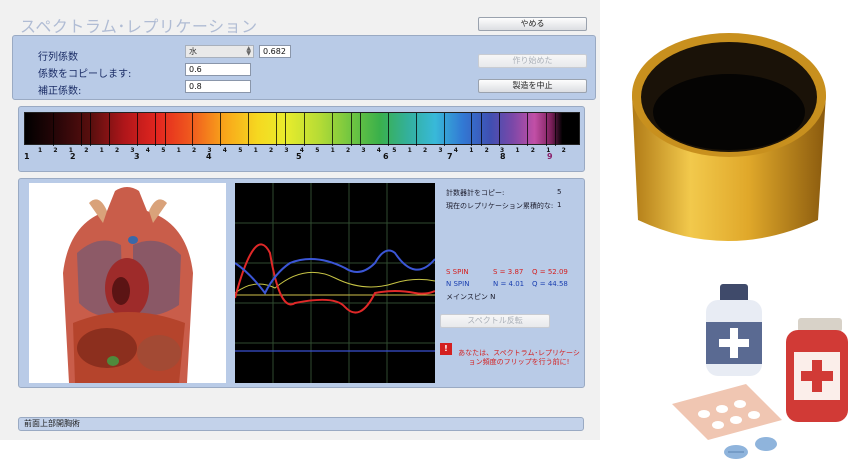 Image resolution: width=860 pixels, height=475 pixels. Describe the element at coordinates (457, 272) in the screenshot. I see `s-spin-label: S SPIN` at that location.